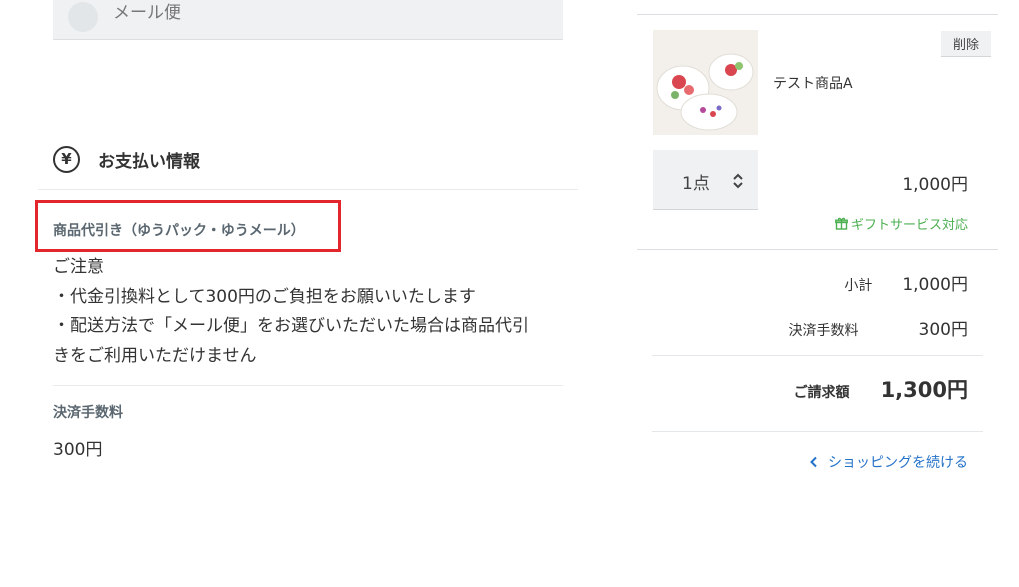 This screenshot has height=587, width=1019. Describe the element at coordinates (78, 450) in the screenshot. I see `payment-fee-value: 300円` at that location.